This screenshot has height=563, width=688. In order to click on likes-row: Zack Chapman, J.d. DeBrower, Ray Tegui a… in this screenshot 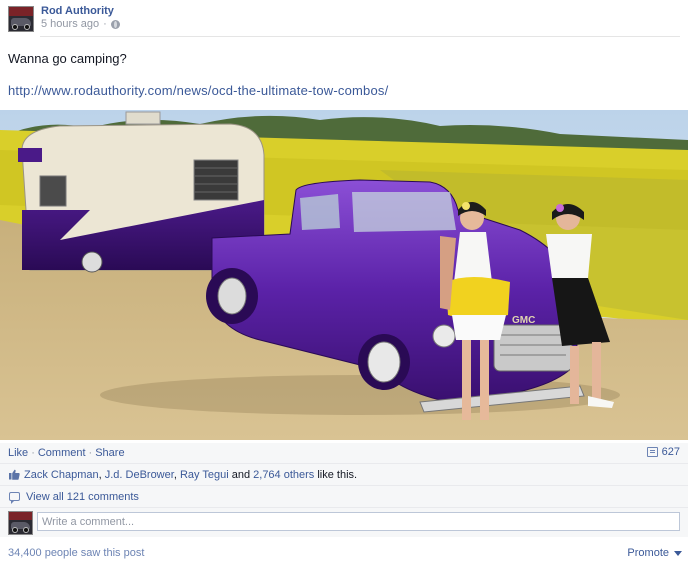, I will do `click(344, 474)`.